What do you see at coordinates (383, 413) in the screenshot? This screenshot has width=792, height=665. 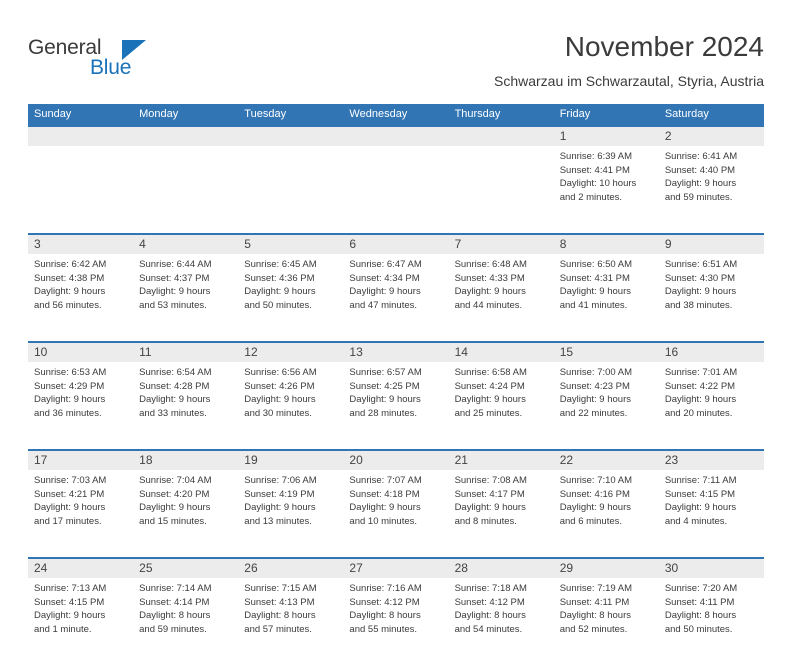 I see `daylight-line2: and 28 minutes.` at bounding box center [383, 413].